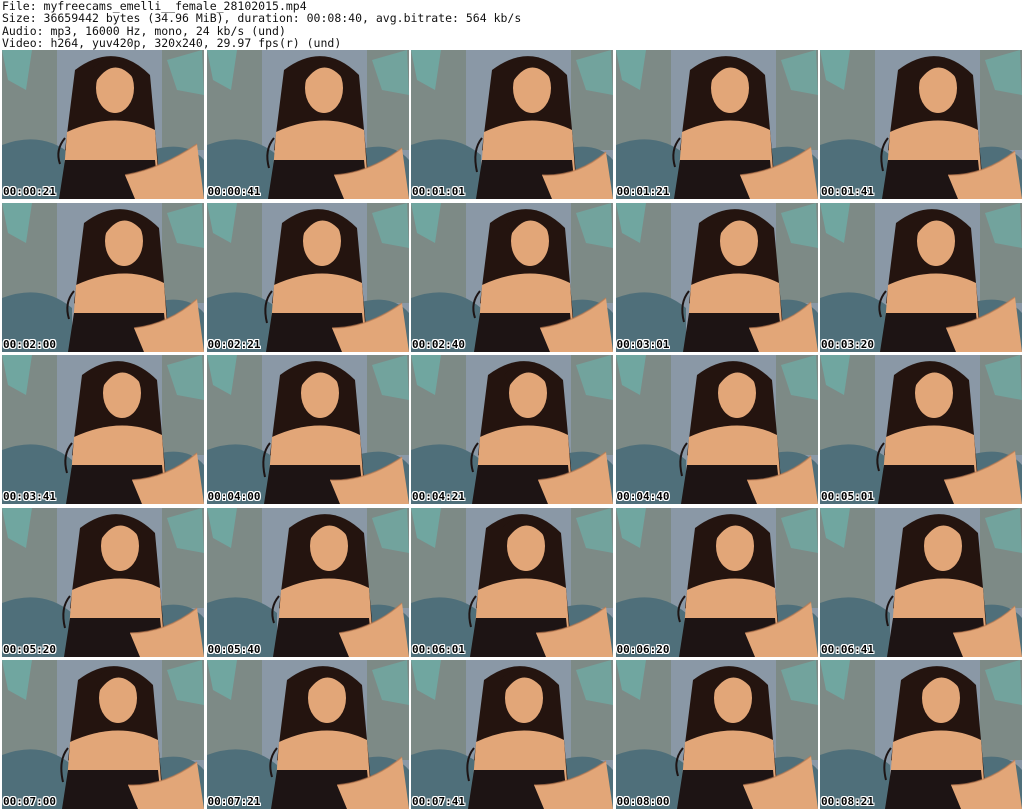 The image size is (1024, 811). I want to click on thumbnail-timestamp: 00:08:21, so click(847, 801).